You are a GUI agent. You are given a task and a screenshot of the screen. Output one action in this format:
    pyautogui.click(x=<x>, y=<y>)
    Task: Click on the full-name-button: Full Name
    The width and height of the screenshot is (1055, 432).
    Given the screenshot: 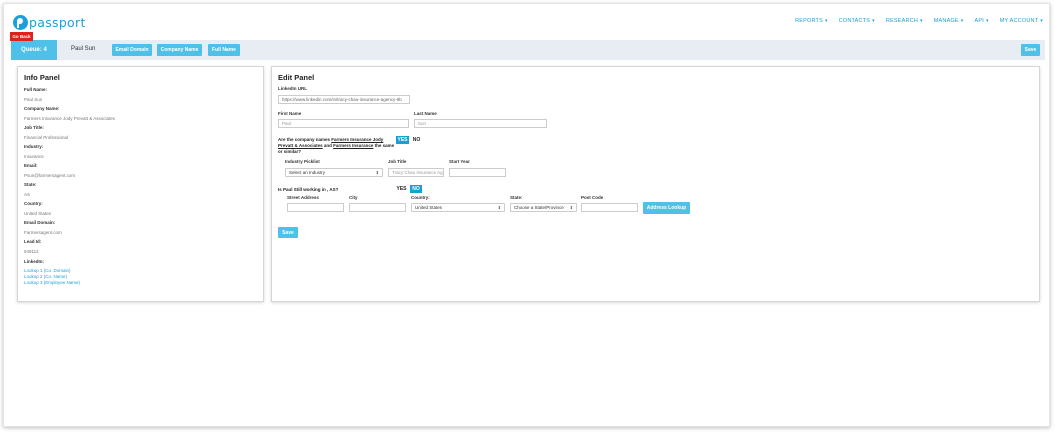 What is the action you would take?
    pyautogui.click(x=224, y=50)
    